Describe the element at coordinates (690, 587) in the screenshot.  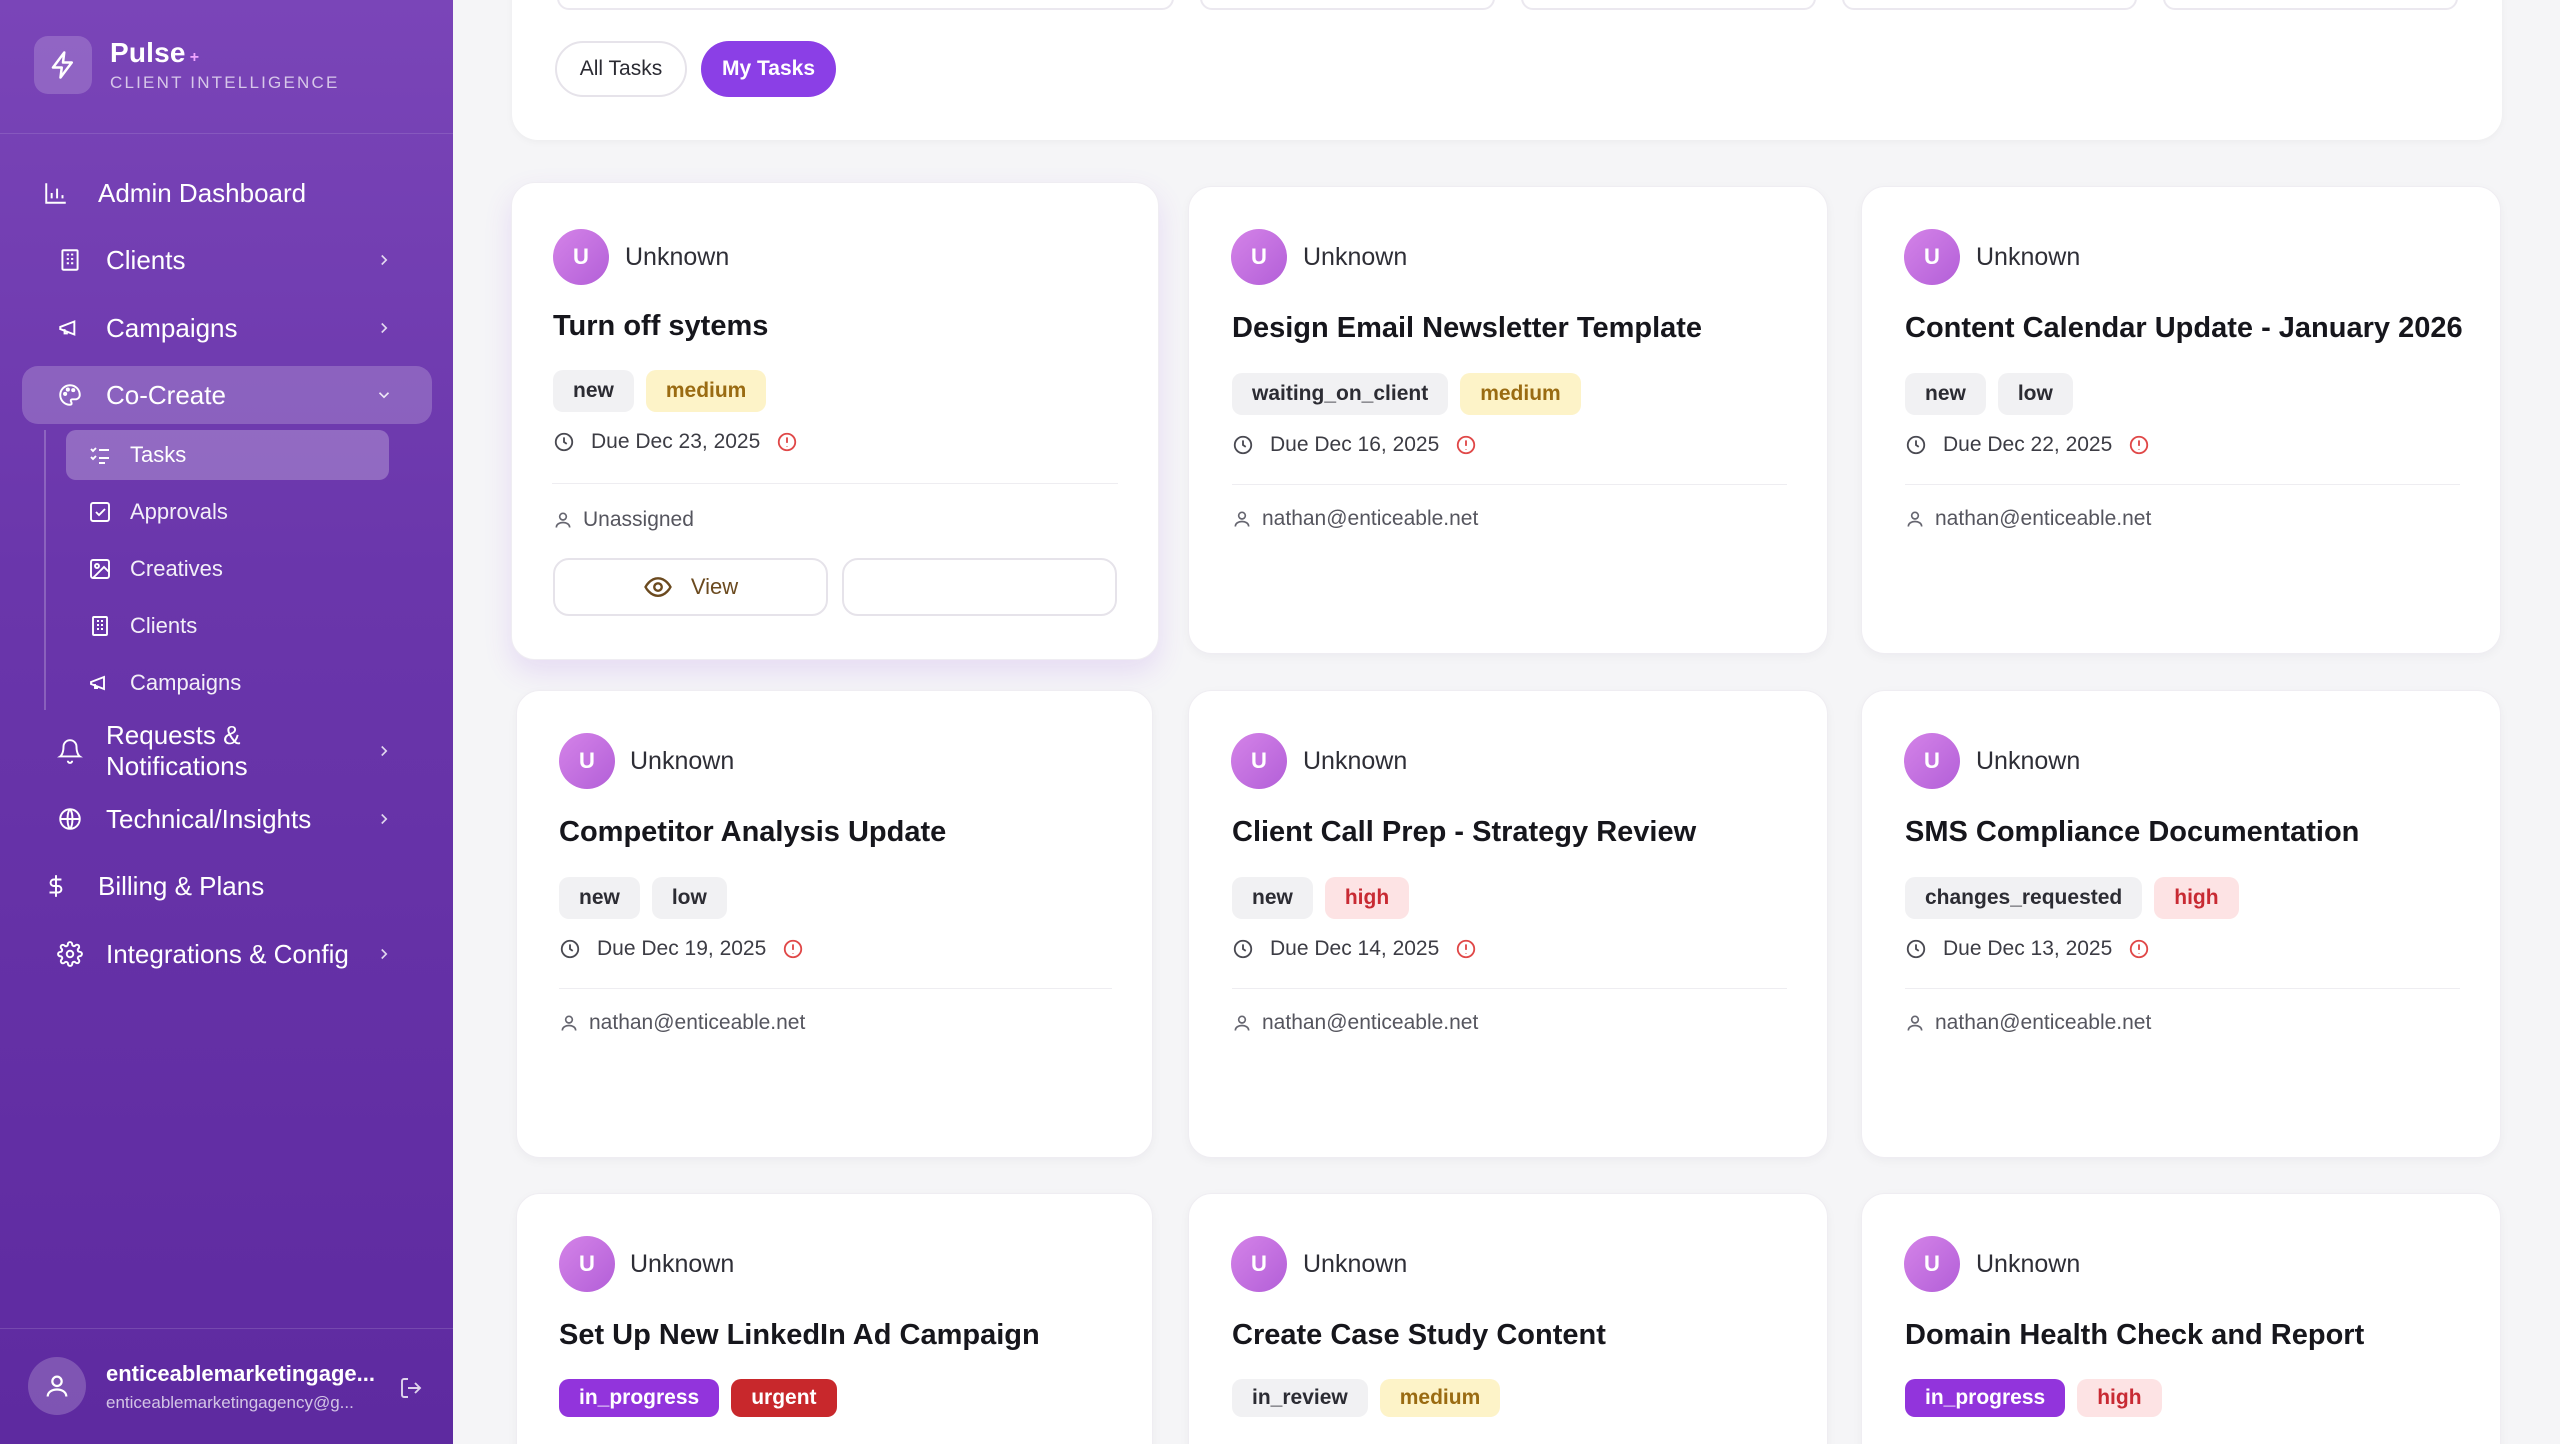
I see `view-button: View` at that location.